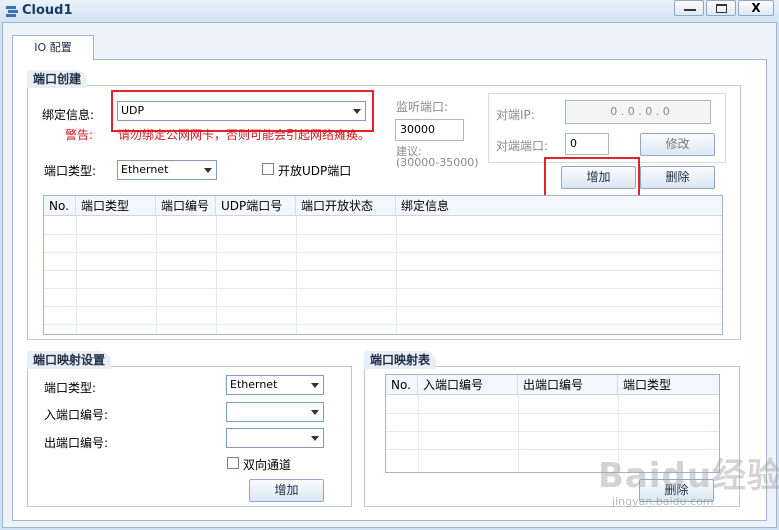  I want to click on maximize-button, so click(721, 8).